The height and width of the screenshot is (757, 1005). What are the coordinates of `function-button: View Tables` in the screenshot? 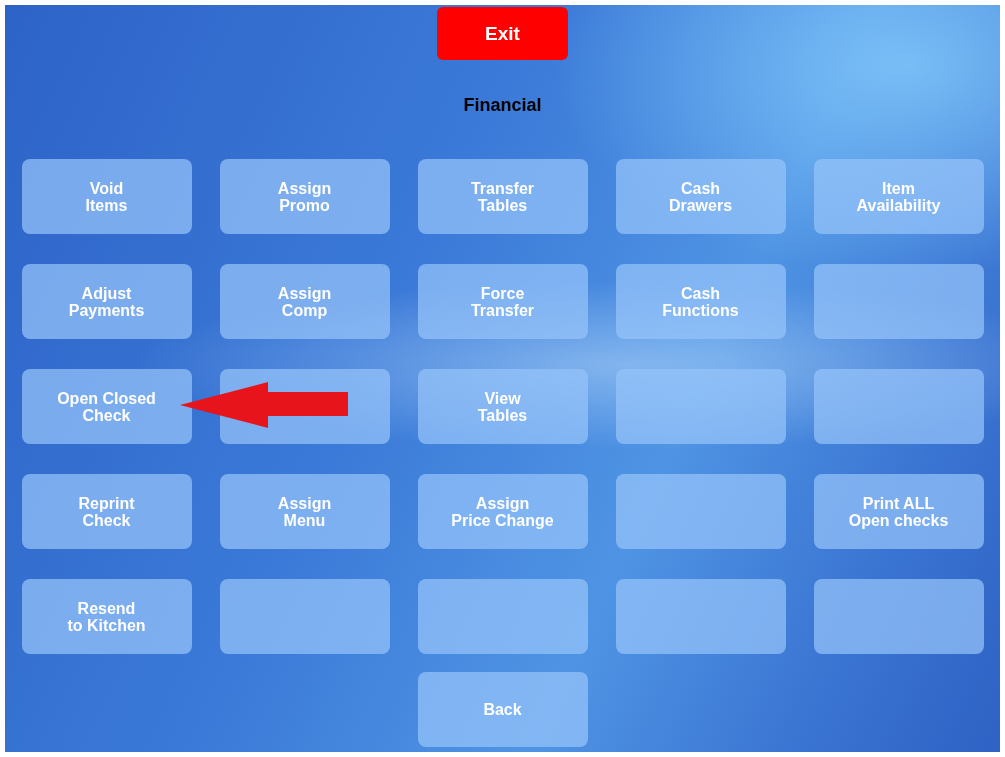 It's located at (502, 406).